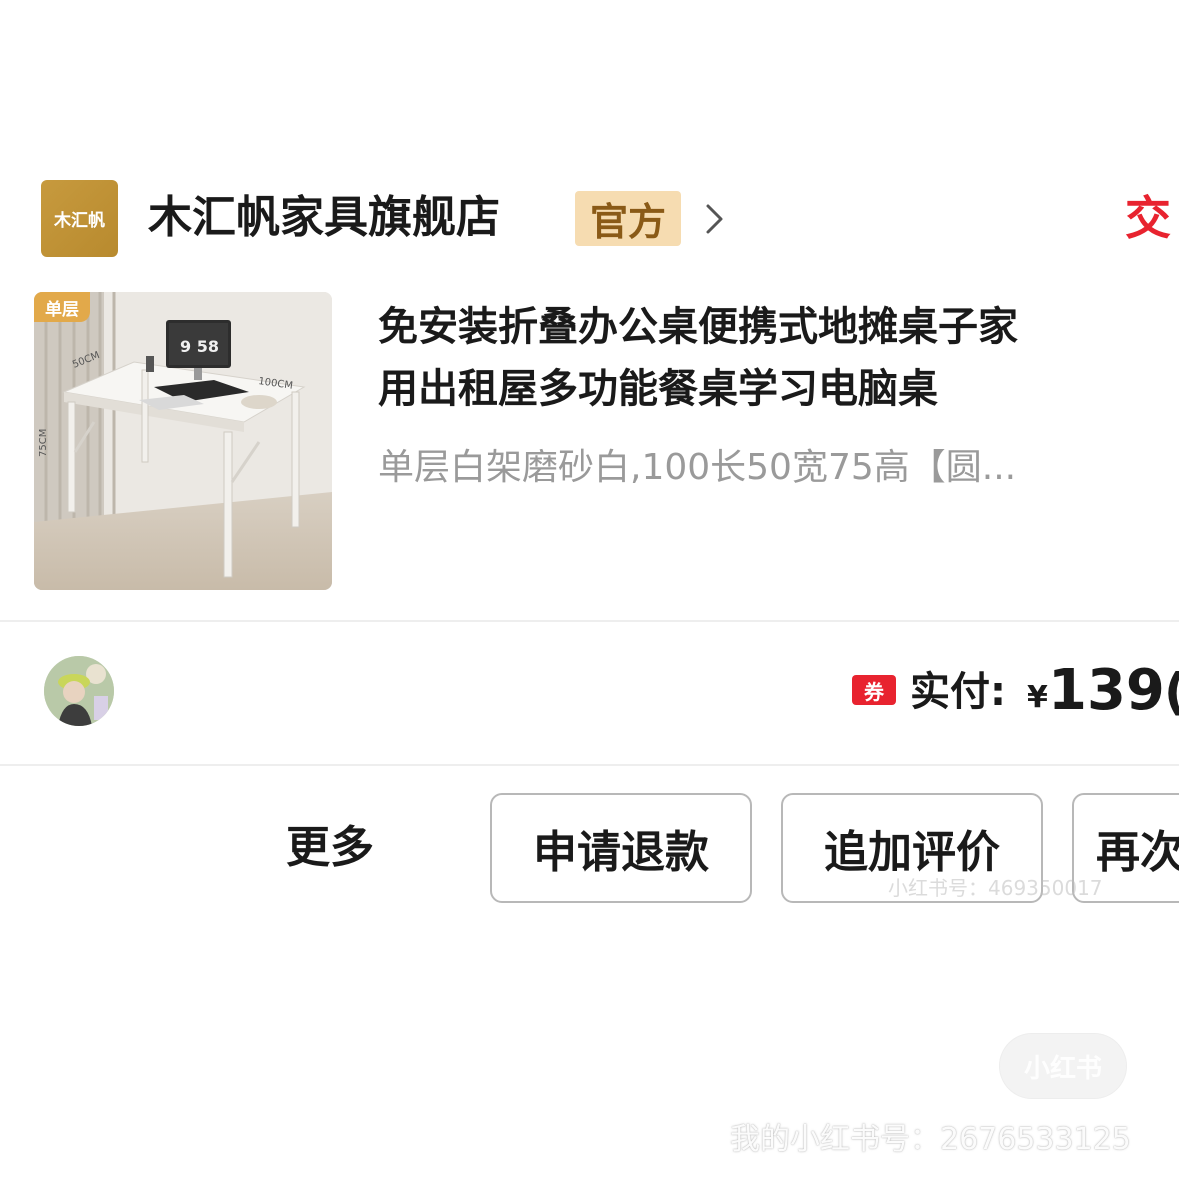 The image size is (1179, 1188). Describe the element at coordinates (1171, 692) in the screenshot. I see `amount-trailing: (` at that location.